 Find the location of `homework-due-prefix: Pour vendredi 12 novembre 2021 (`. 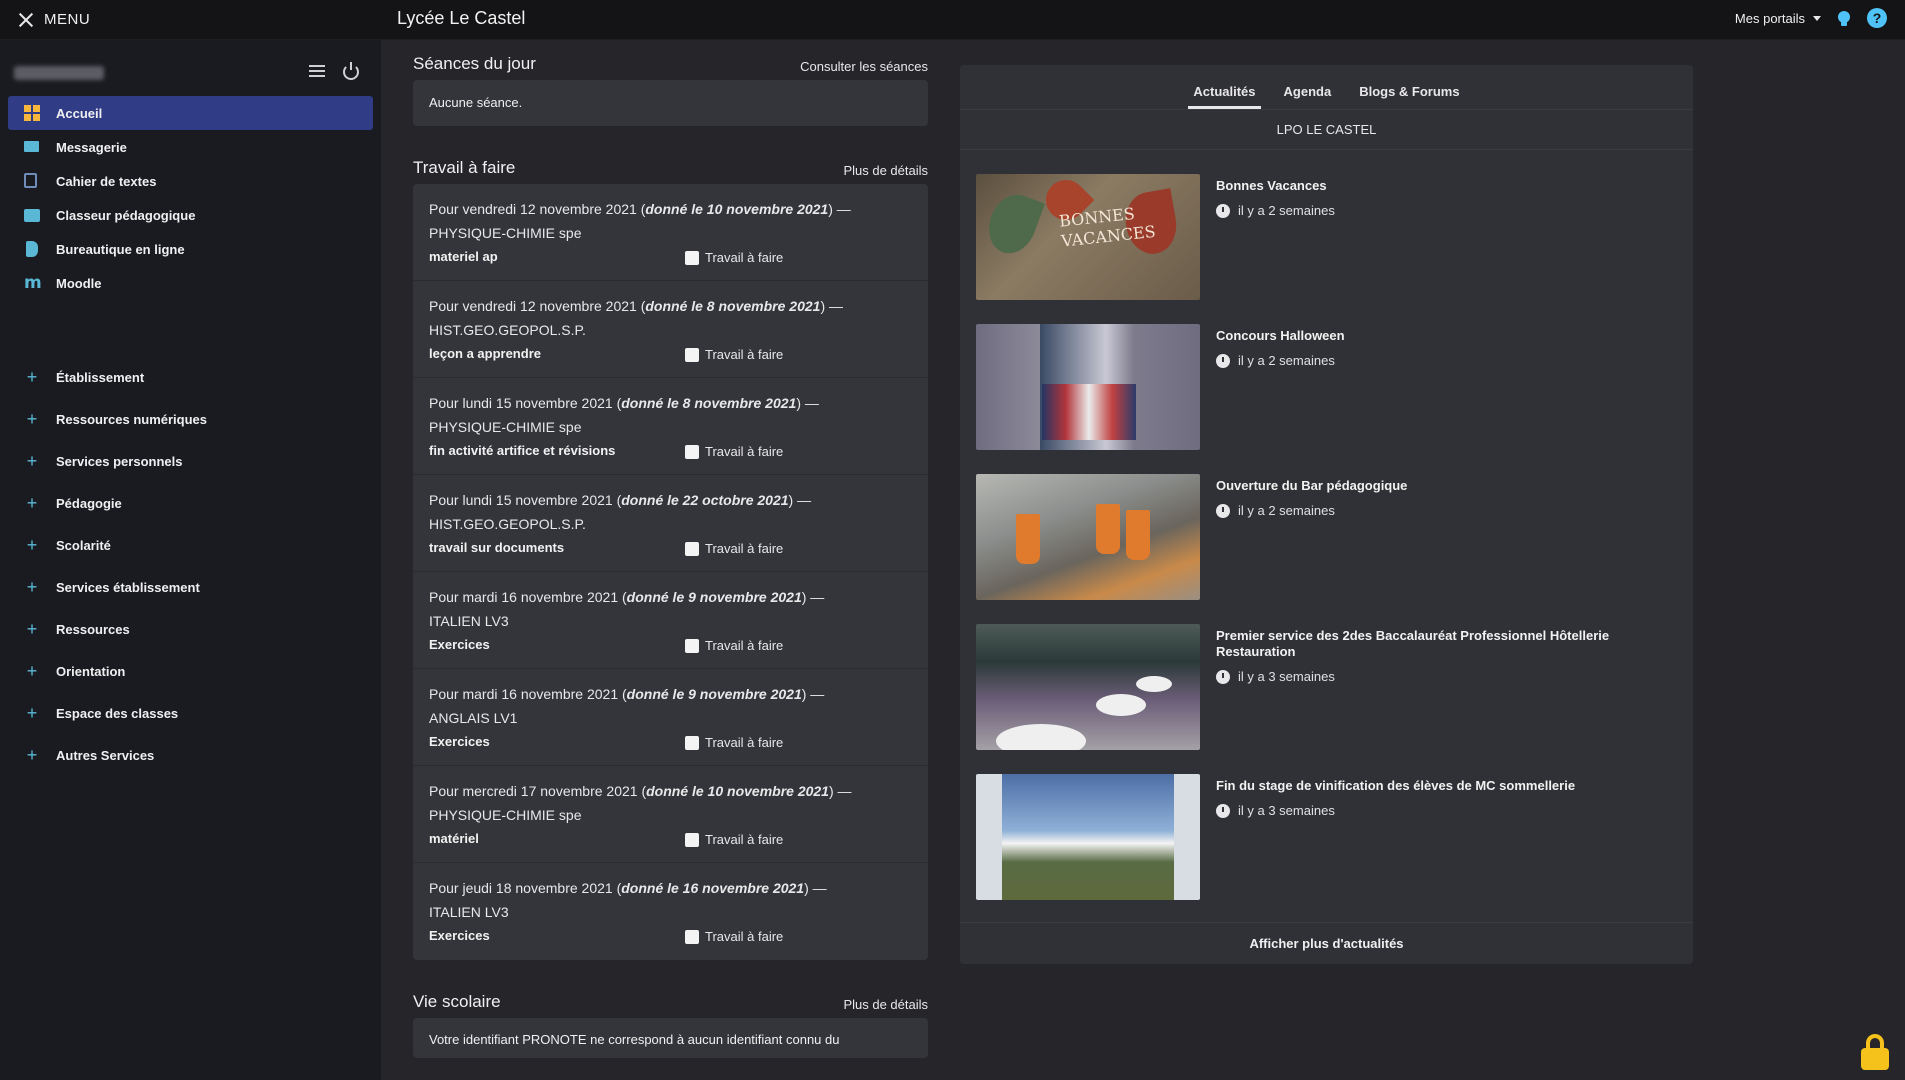

homework-due-prefix: Pour vendredi 12 novembre 2021 ( is located at coordinates (537, 306).